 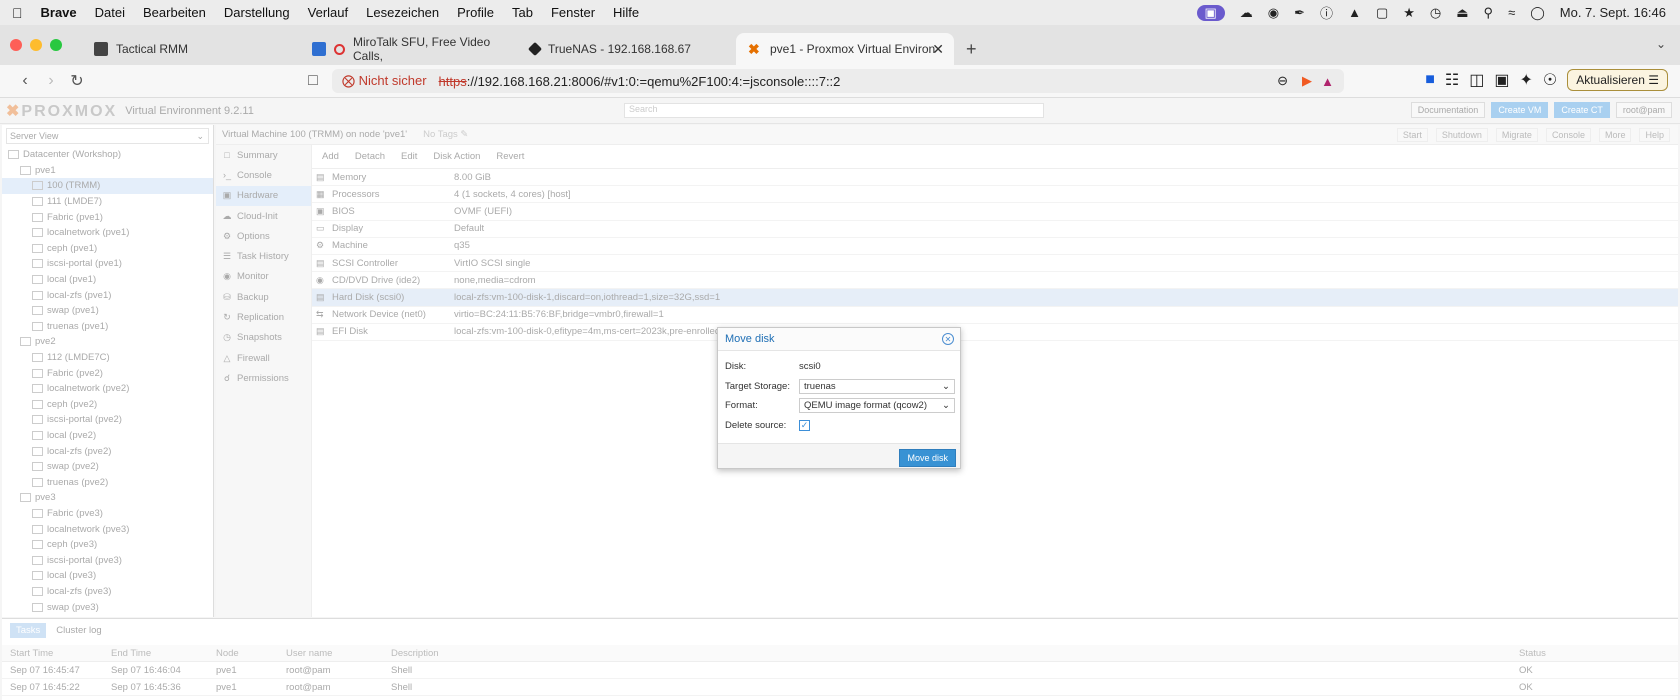 I want to click on tree-item: swap (pve2), so click(x=107, y=467).